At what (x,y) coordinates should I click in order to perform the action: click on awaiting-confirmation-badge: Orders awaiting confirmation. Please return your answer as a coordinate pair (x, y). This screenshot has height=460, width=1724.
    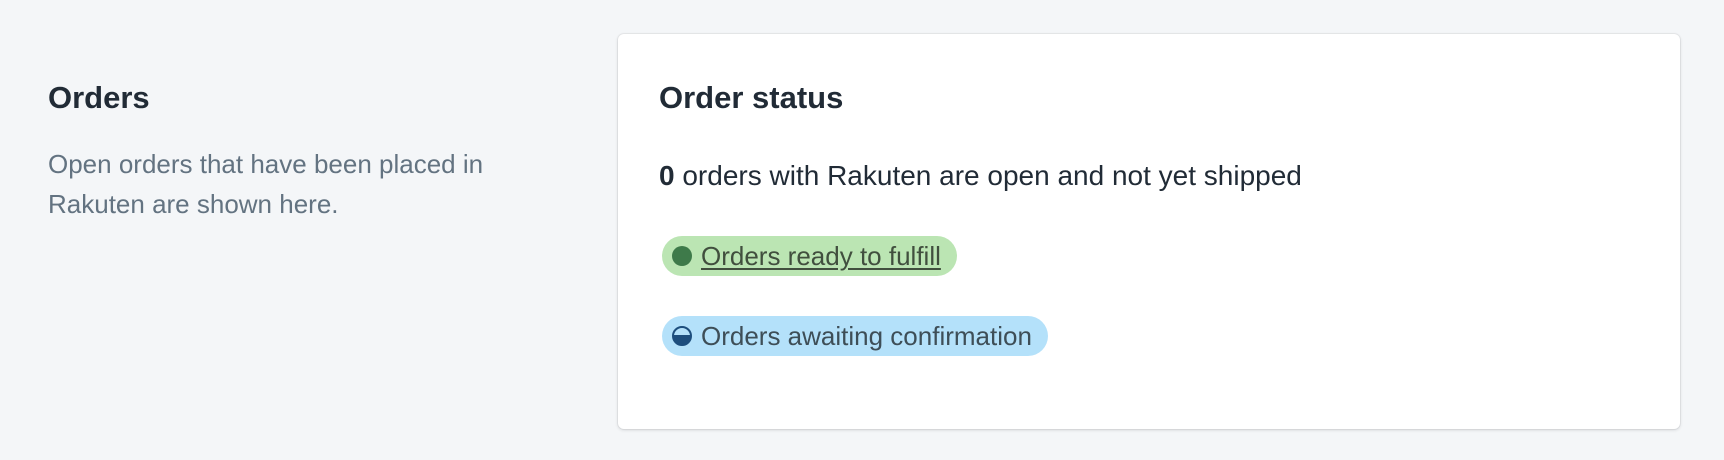
    Looking at the image, I should click on (855, 336).